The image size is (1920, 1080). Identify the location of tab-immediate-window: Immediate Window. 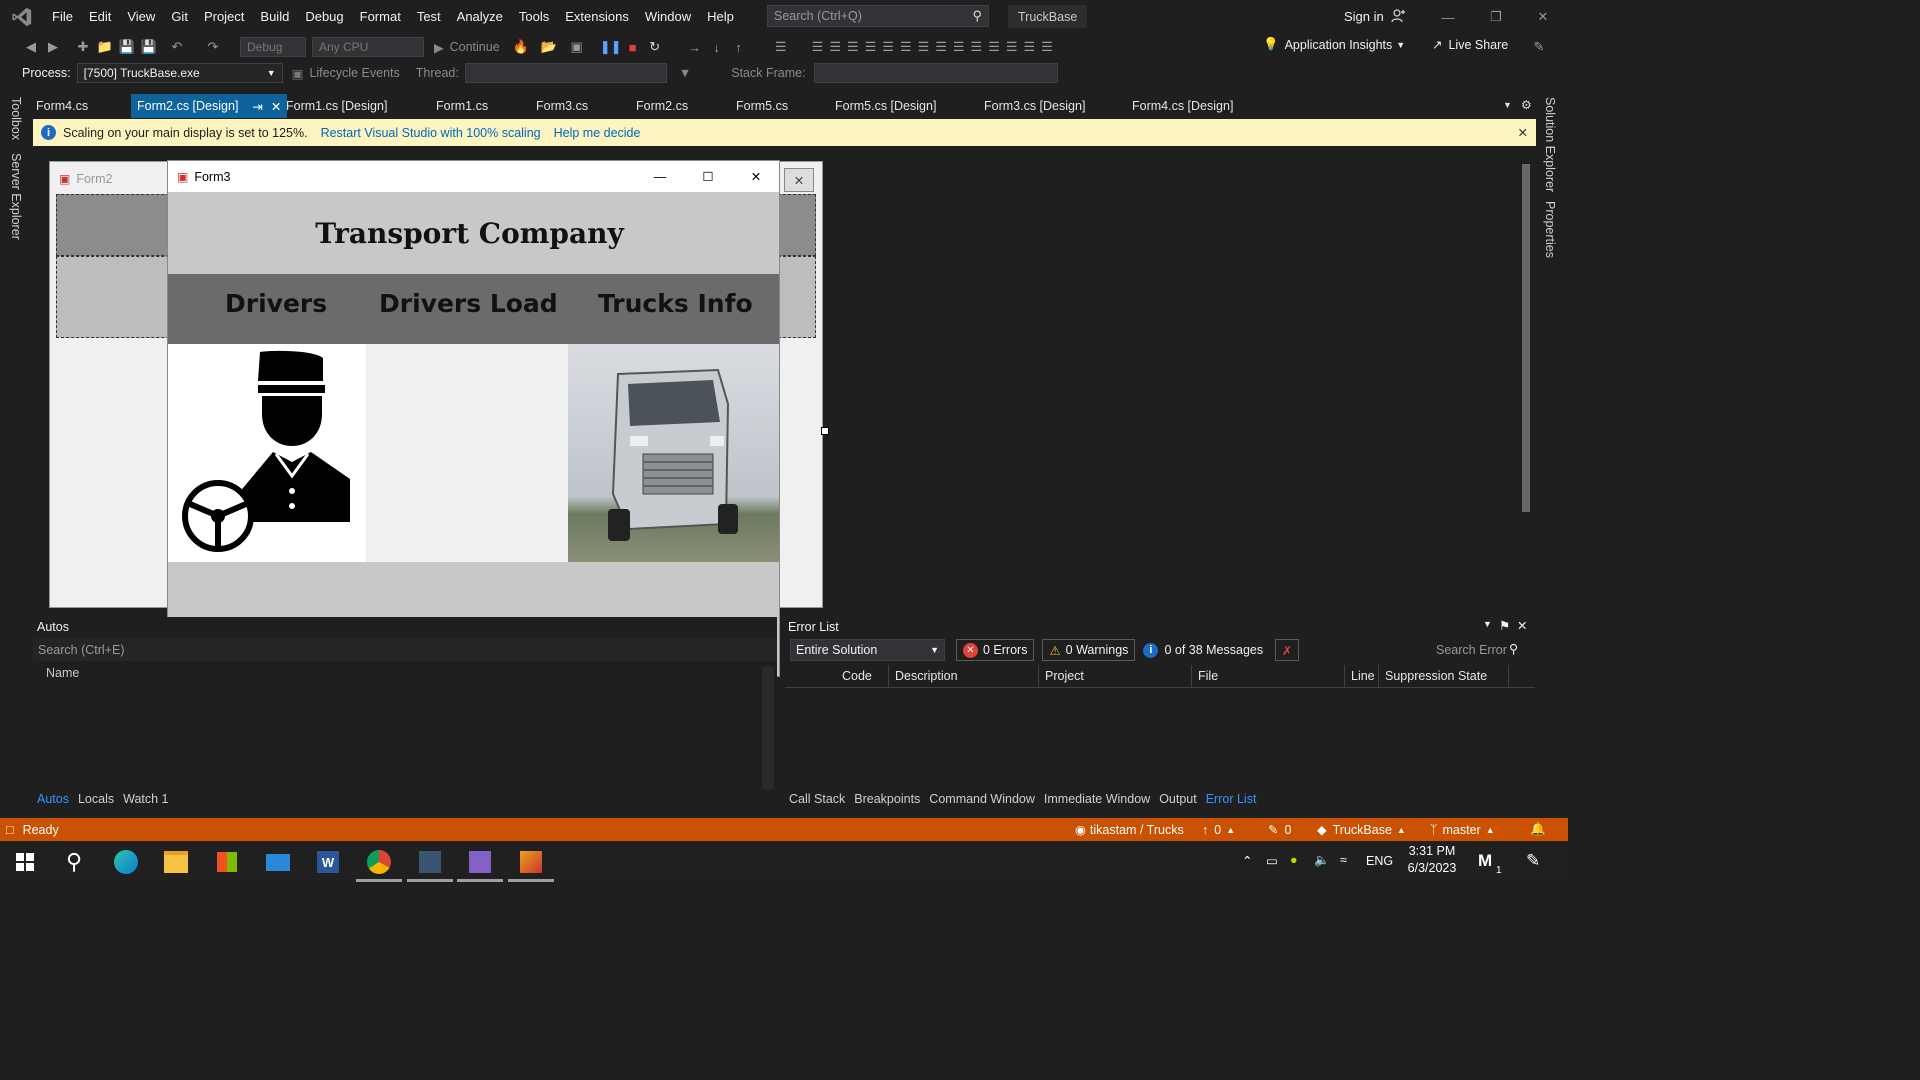
(1097, 799).